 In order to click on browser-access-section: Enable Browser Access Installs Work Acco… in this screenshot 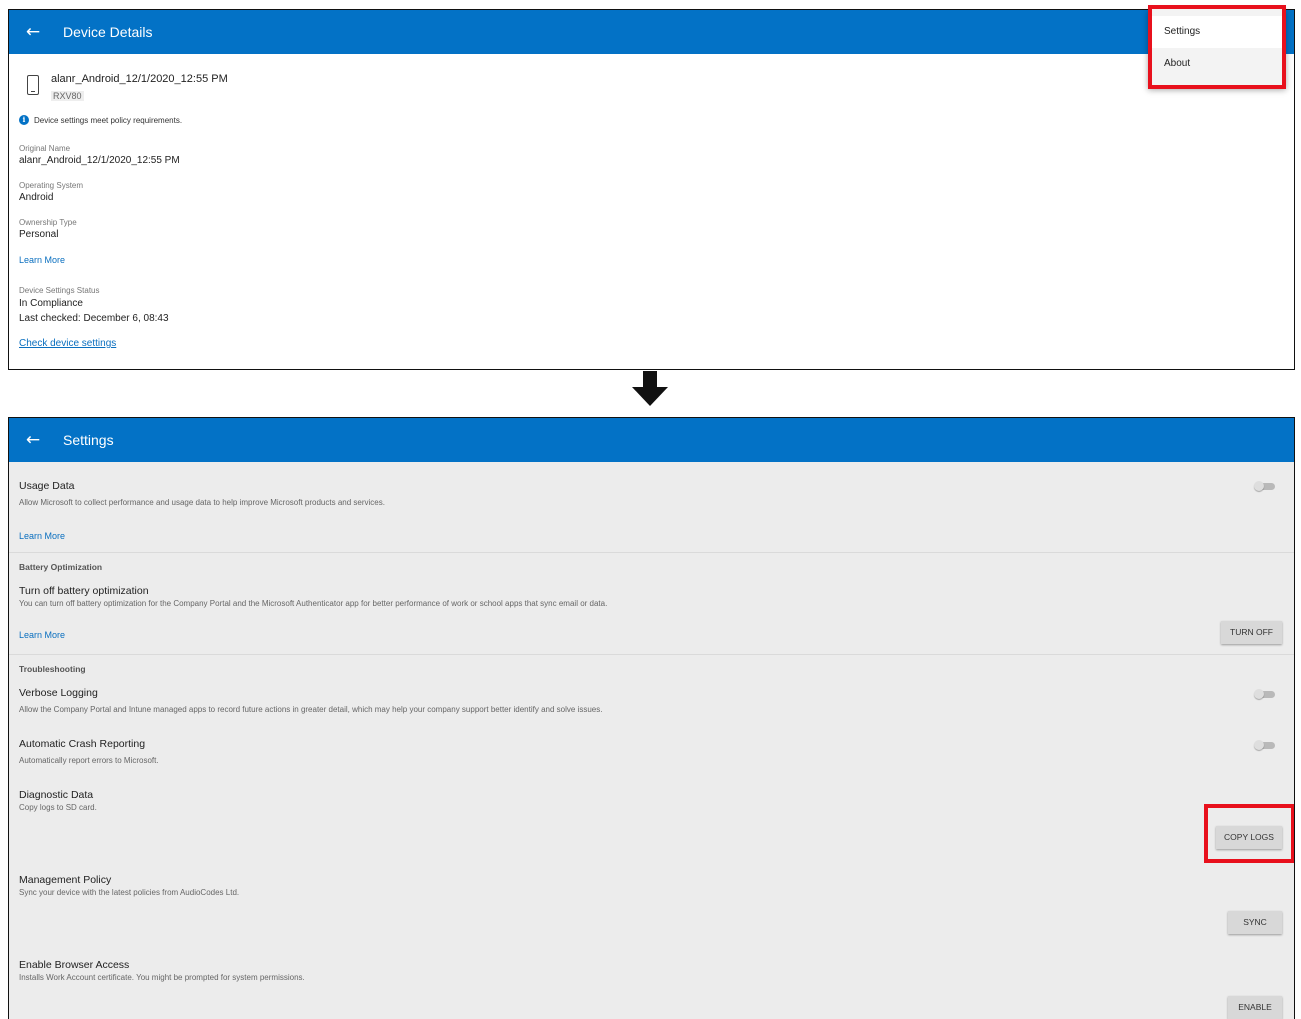, I will do `click(650, 970)`.